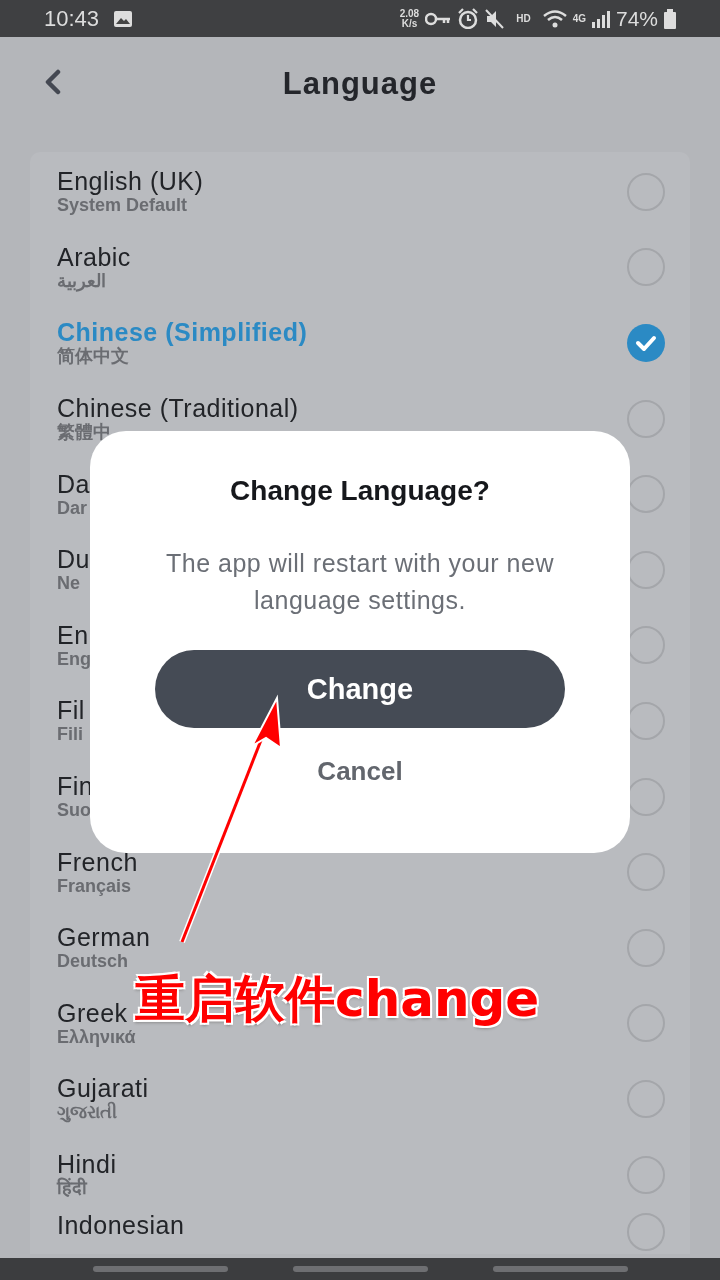 This screenshot has width=720, height=1280. I want to click on page-title: Language, so click(360, 84).